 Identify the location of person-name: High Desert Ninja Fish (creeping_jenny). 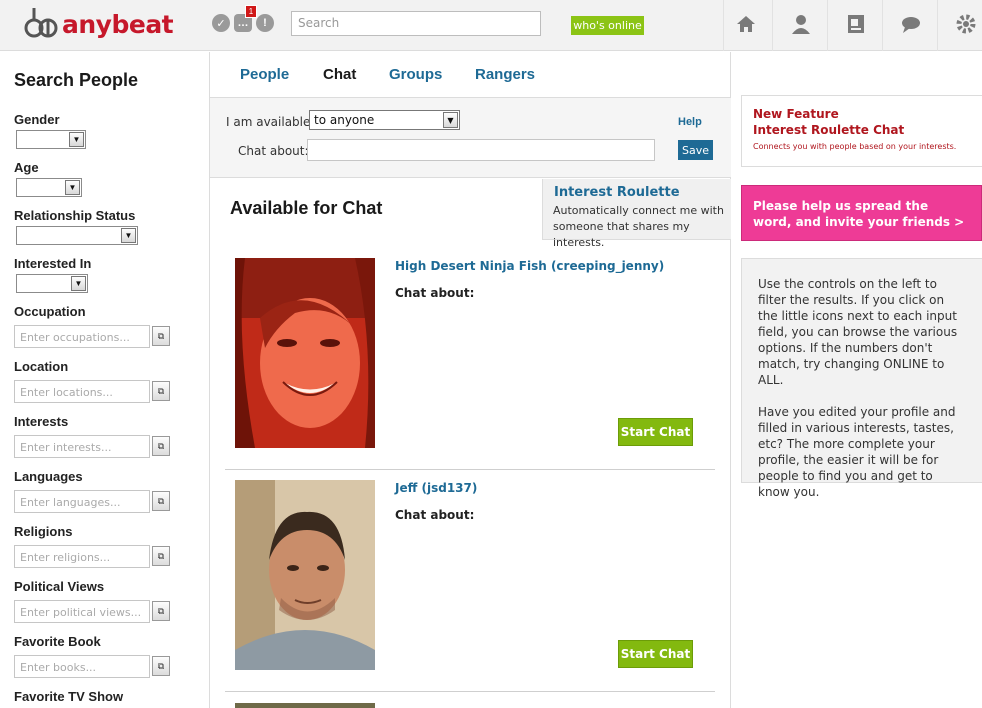
(529, 266).